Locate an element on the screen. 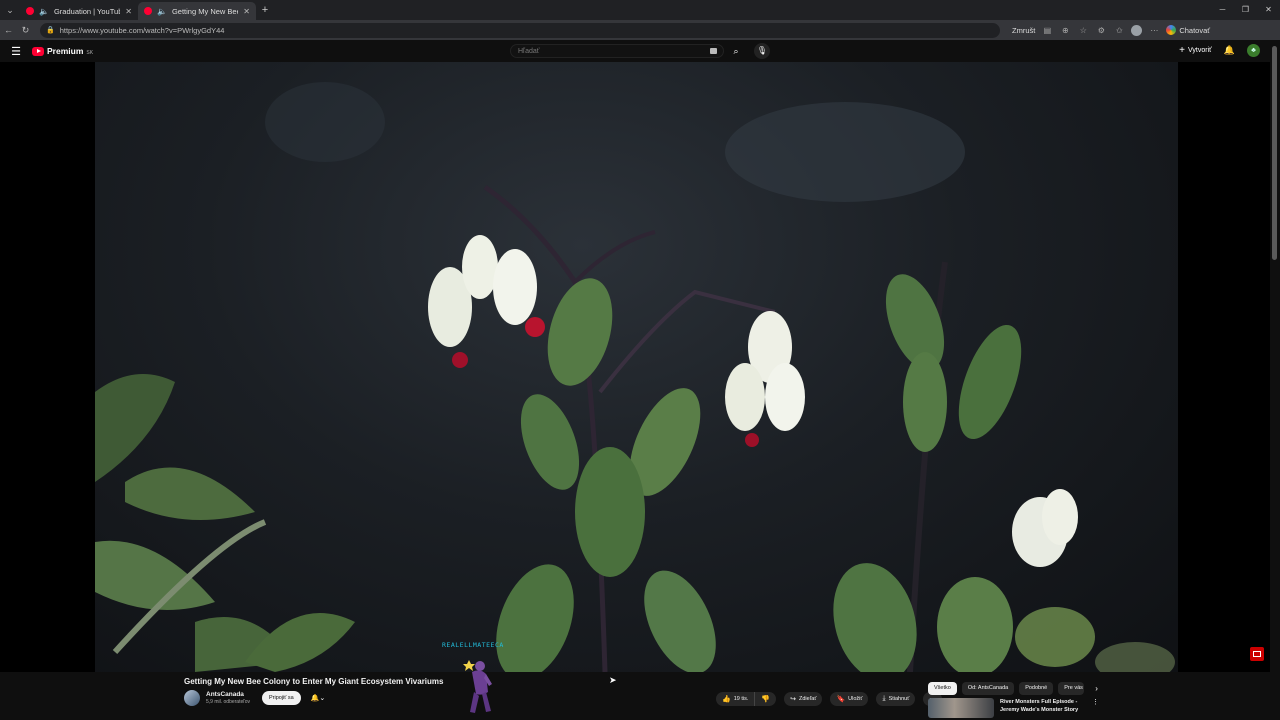 This screenshot has width=1280, height=720. minimize-icon: ─ is located at coordinates (1222, 10).